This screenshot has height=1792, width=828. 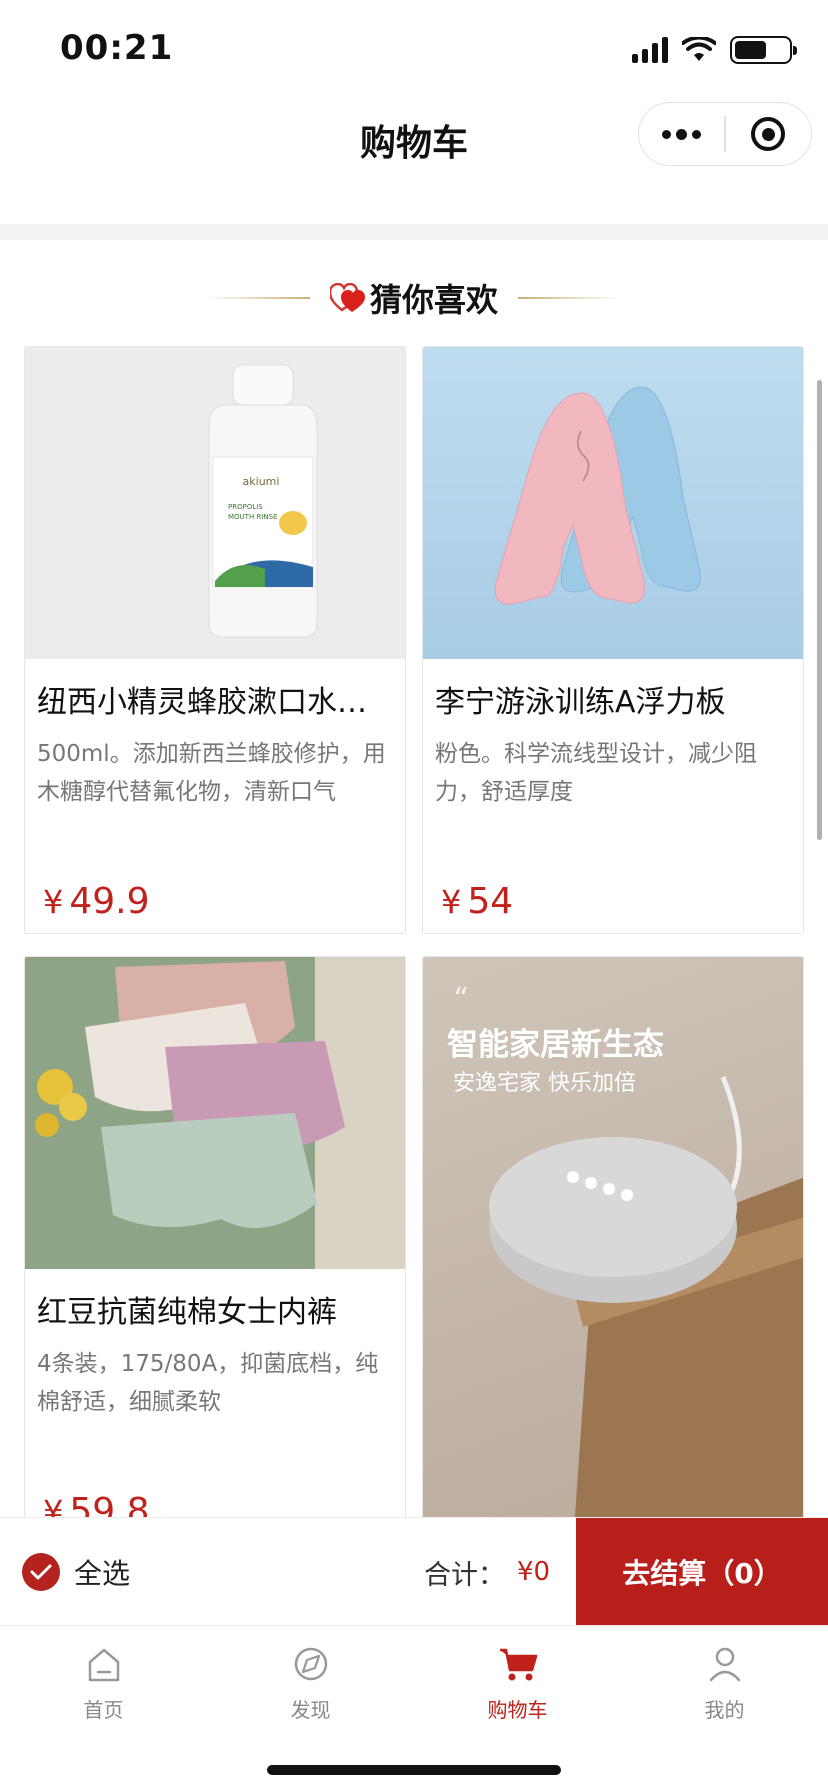 I want to click on section-header: 猜你喜欢, so click(x=414, y=298).